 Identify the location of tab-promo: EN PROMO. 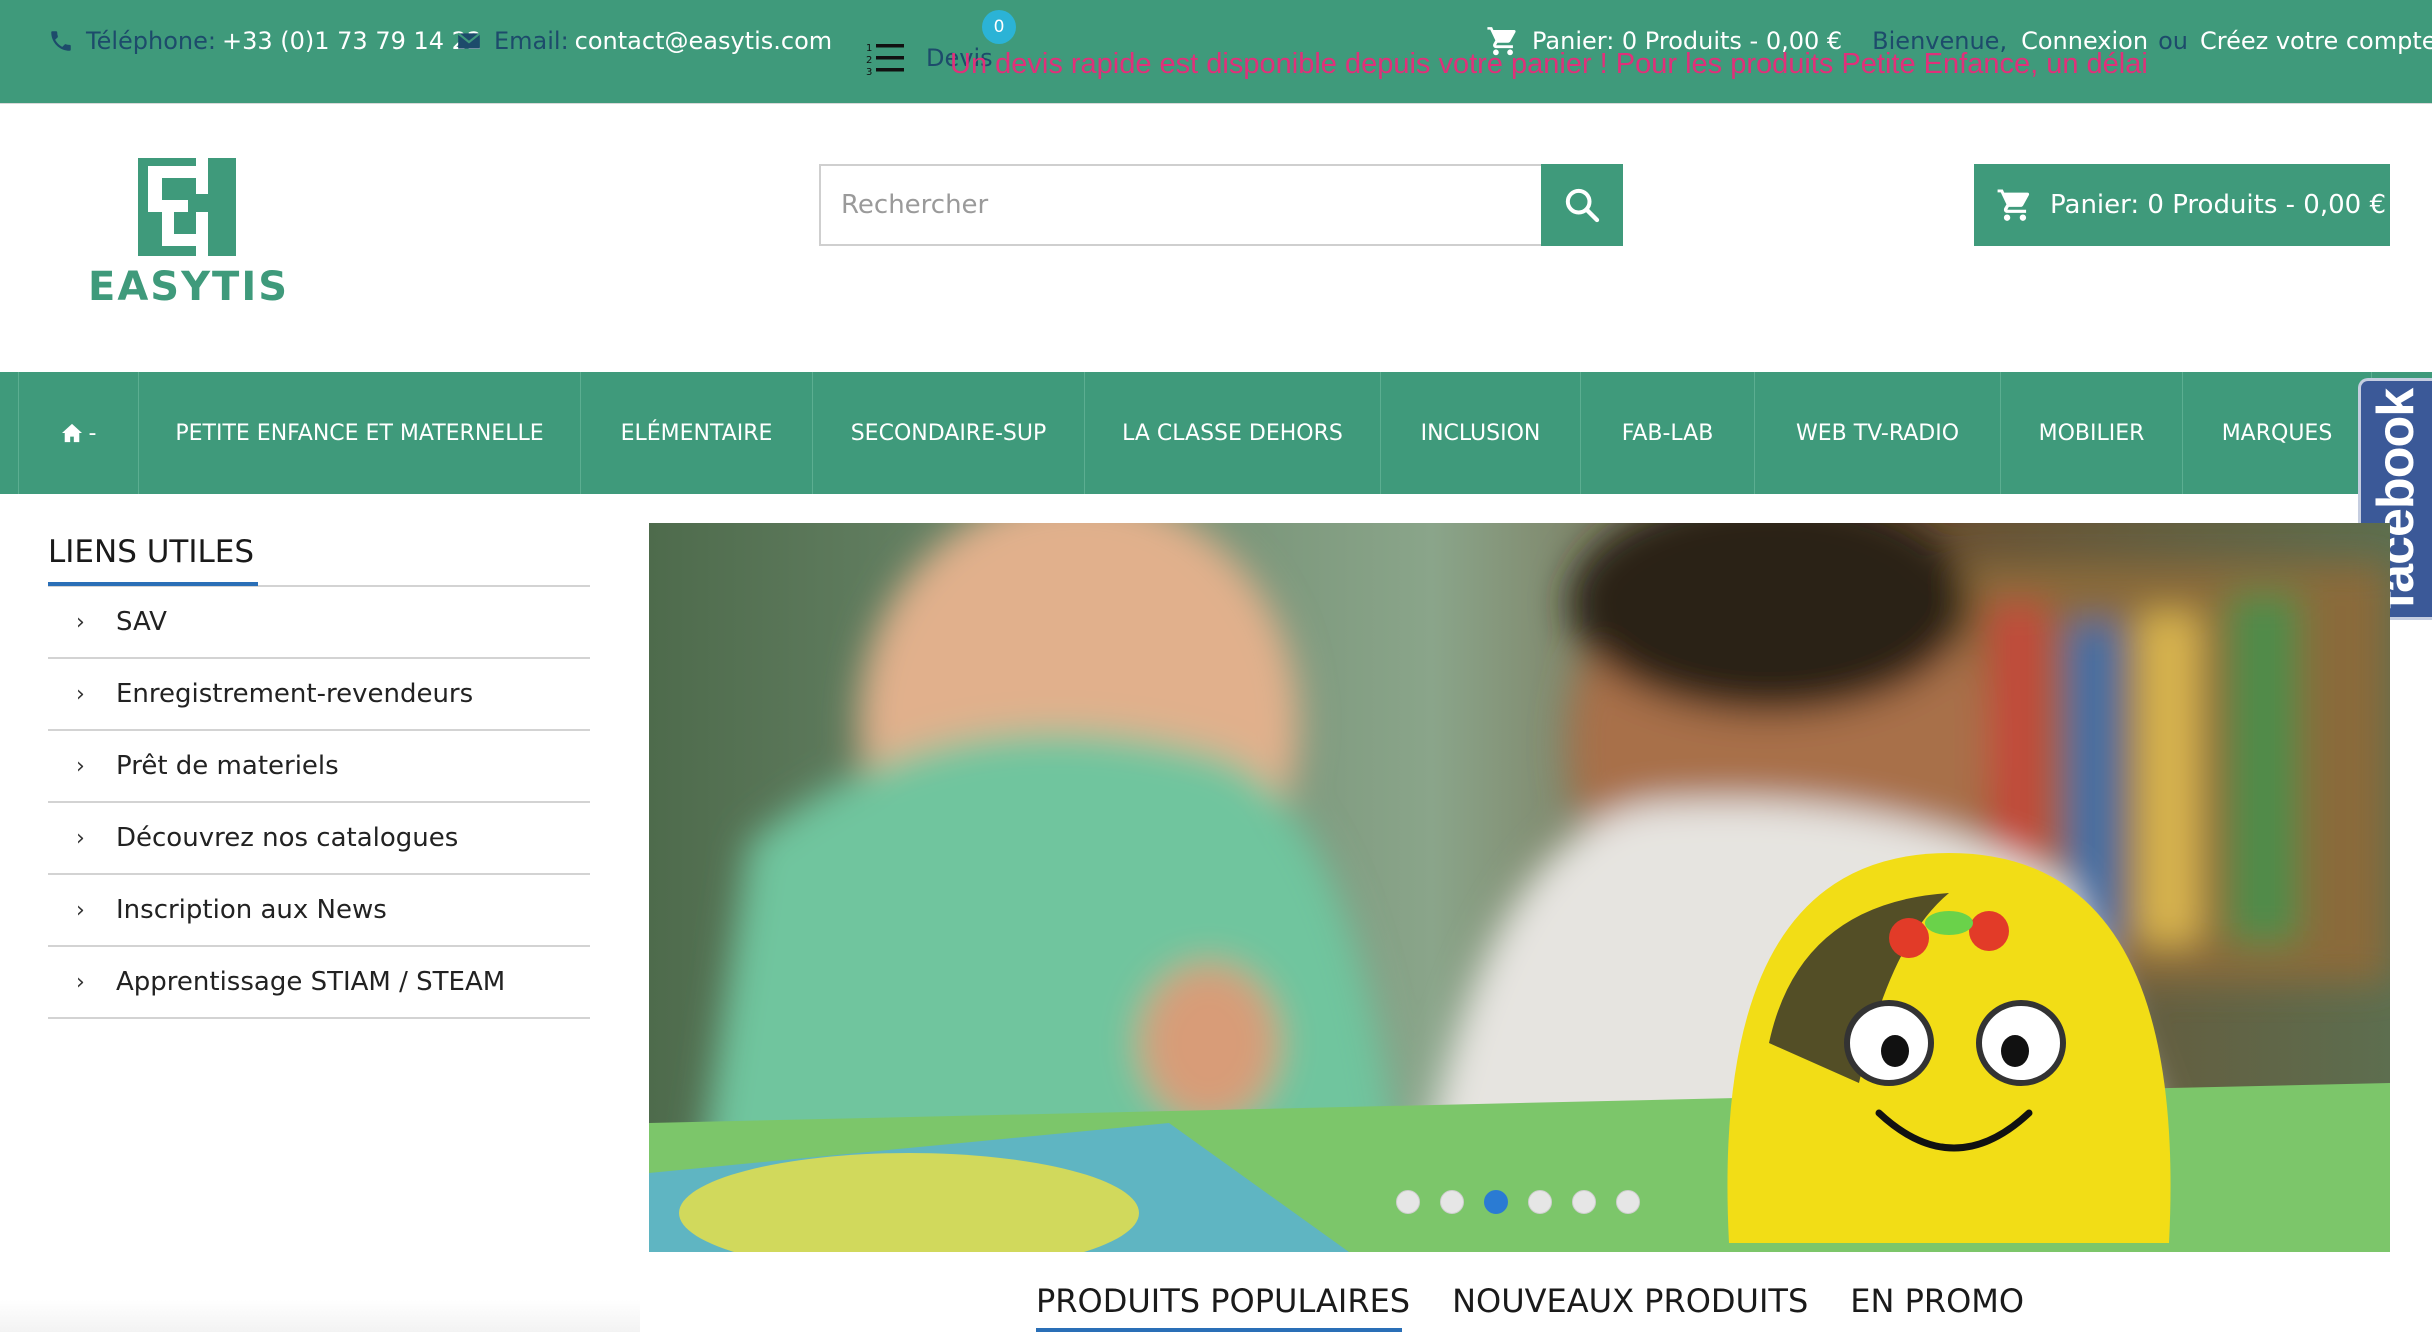
(1937, 1307).